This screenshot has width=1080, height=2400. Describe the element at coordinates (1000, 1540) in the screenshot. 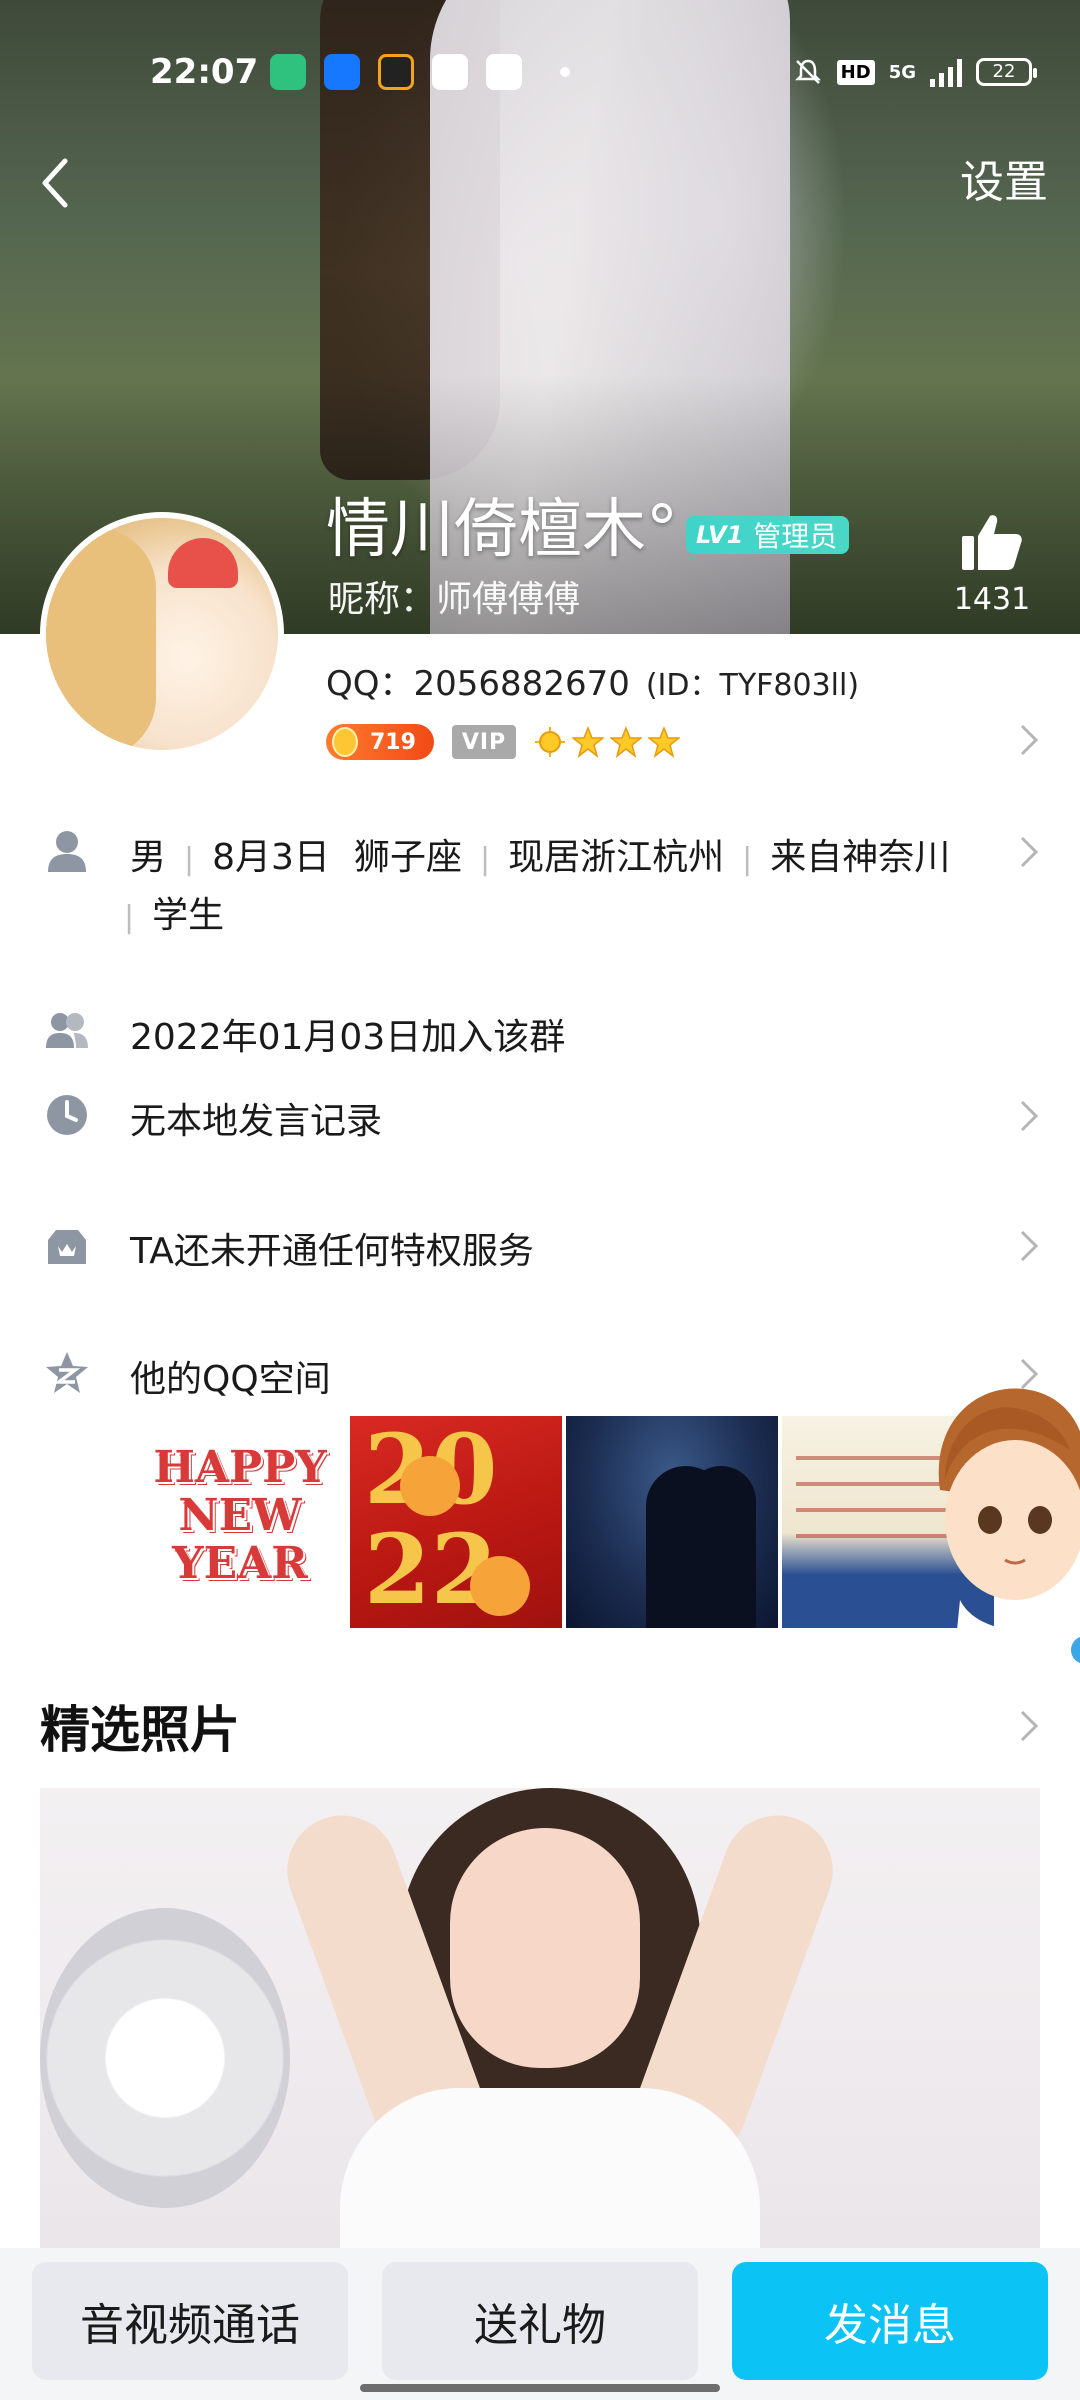

I see `cartoon-boy-mascot` at that location.